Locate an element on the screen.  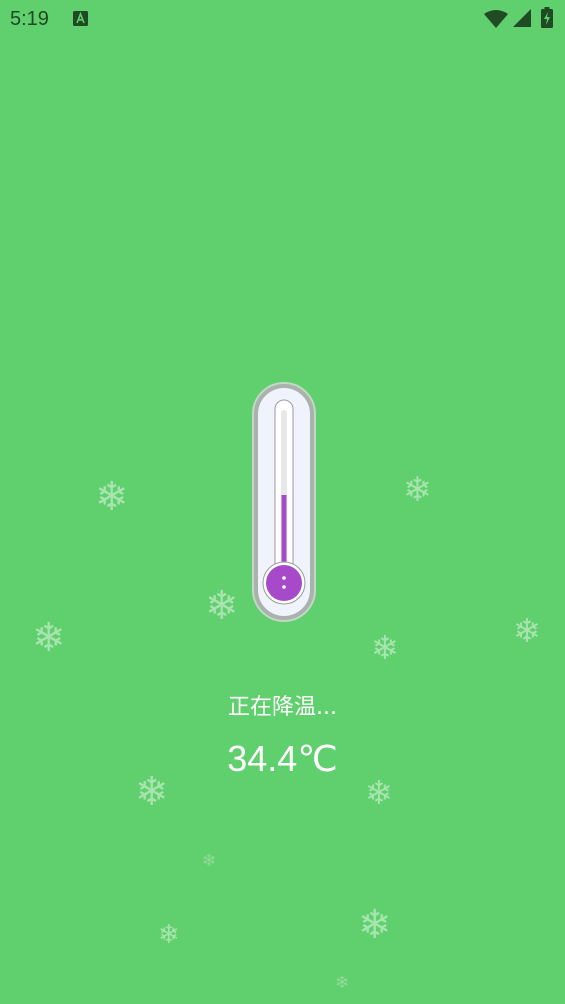
cellular-signal-icon is located at coordinates (522, 18).